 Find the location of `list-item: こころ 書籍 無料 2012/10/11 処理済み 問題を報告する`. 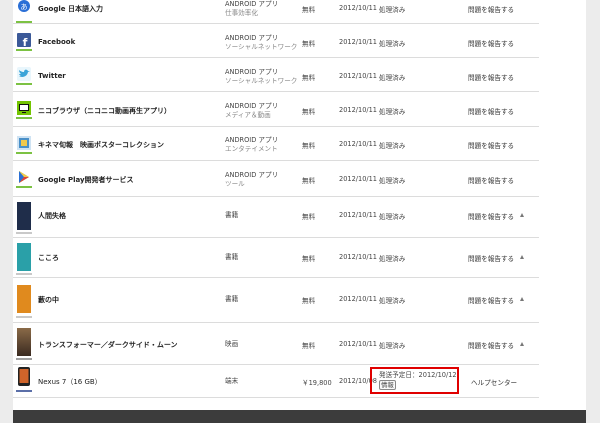

list-item: こころ 書籍 無料 2012/10/11 処理済み 問題を報告する is located at coordinates (276, 257).